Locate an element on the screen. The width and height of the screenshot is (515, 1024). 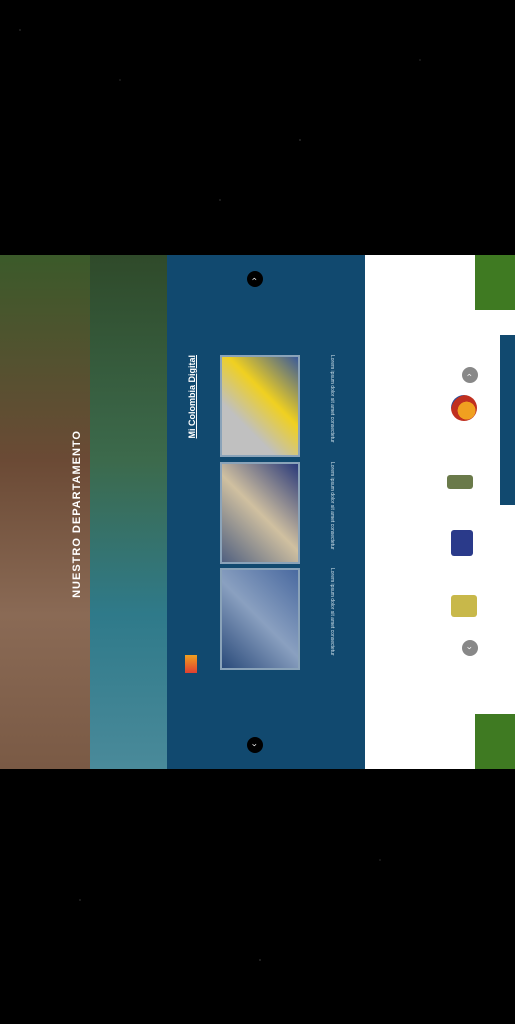
carousel-next-button: › is located at coordinates (255, 745).